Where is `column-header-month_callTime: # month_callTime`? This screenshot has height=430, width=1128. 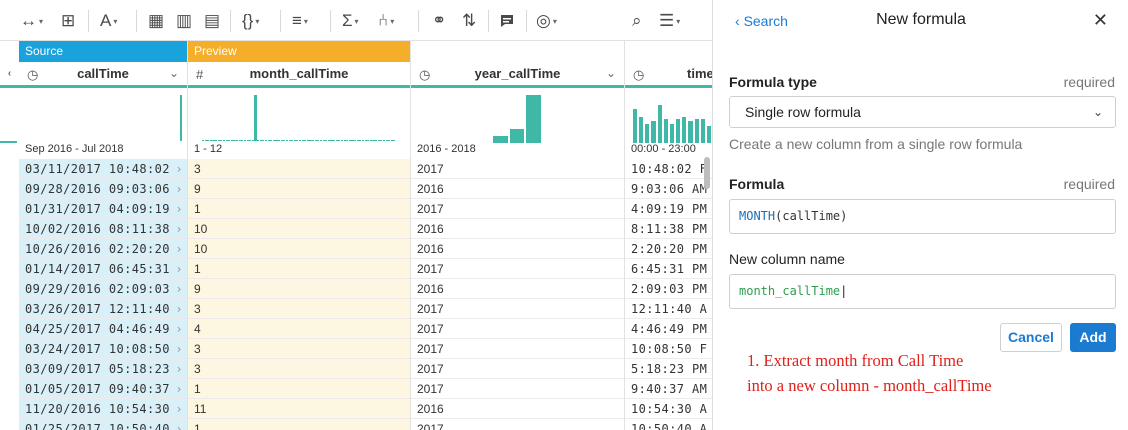
column-header-month_callTime: # month_callTime is located at coordinates (299, 75).